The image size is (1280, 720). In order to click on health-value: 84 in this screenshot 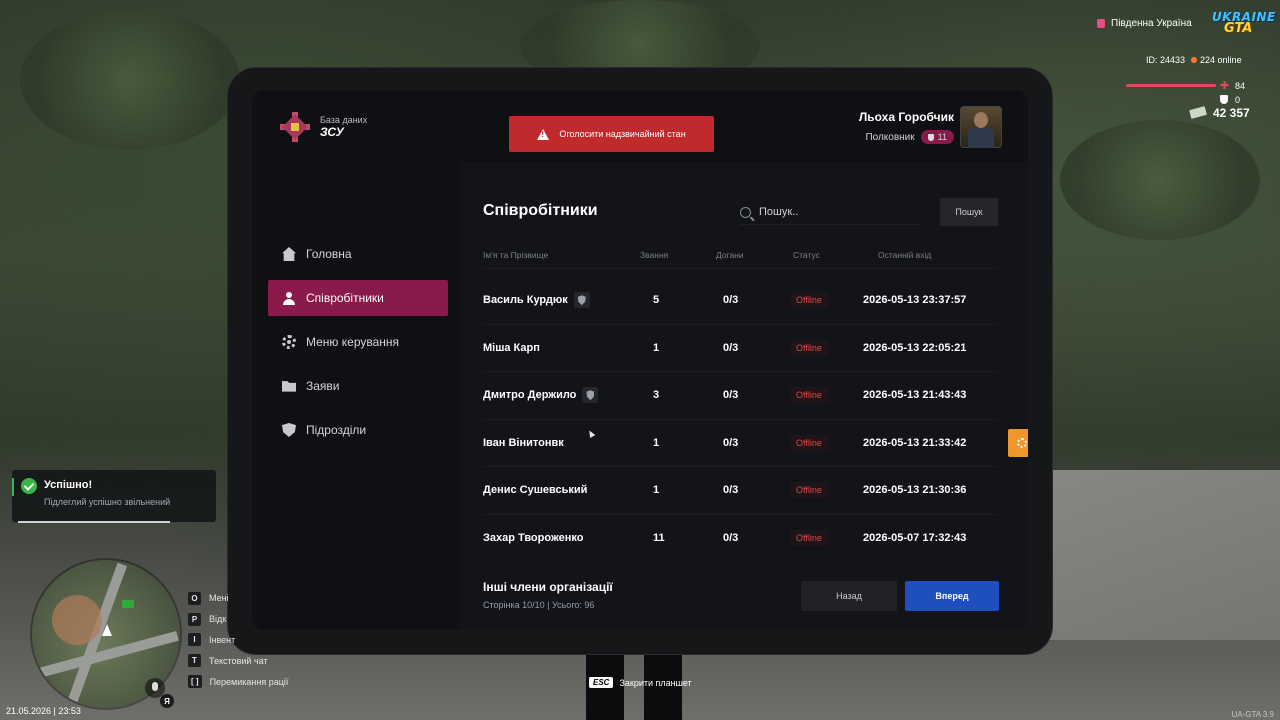, I will do `click(1240, 86)`.